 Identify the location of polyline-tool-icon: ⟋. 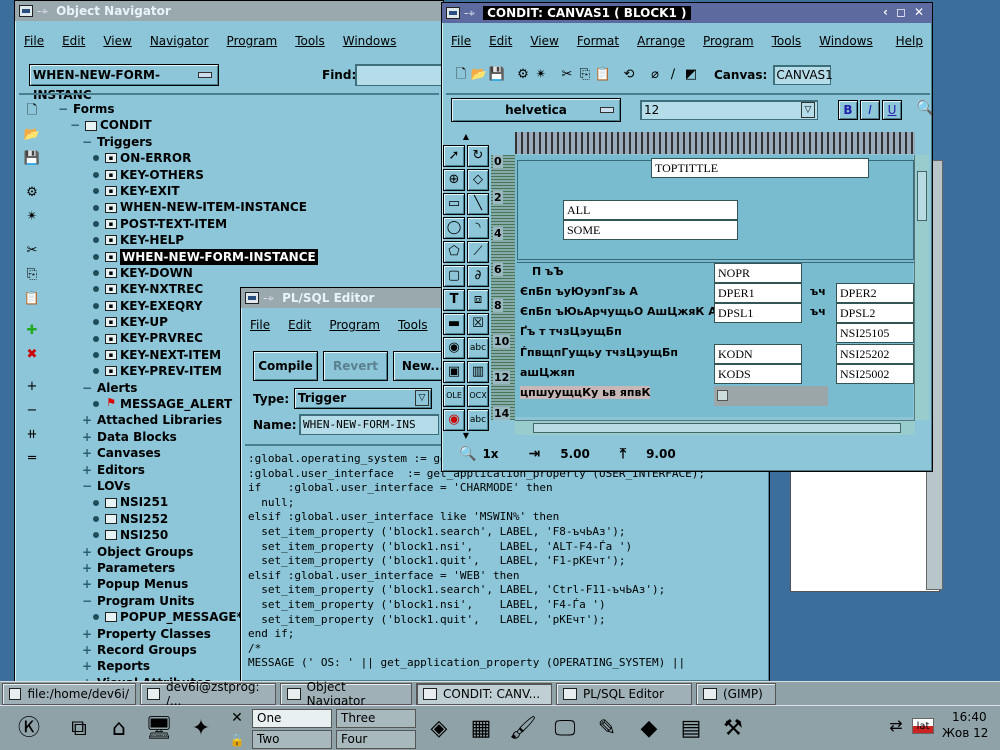
(478, 252).